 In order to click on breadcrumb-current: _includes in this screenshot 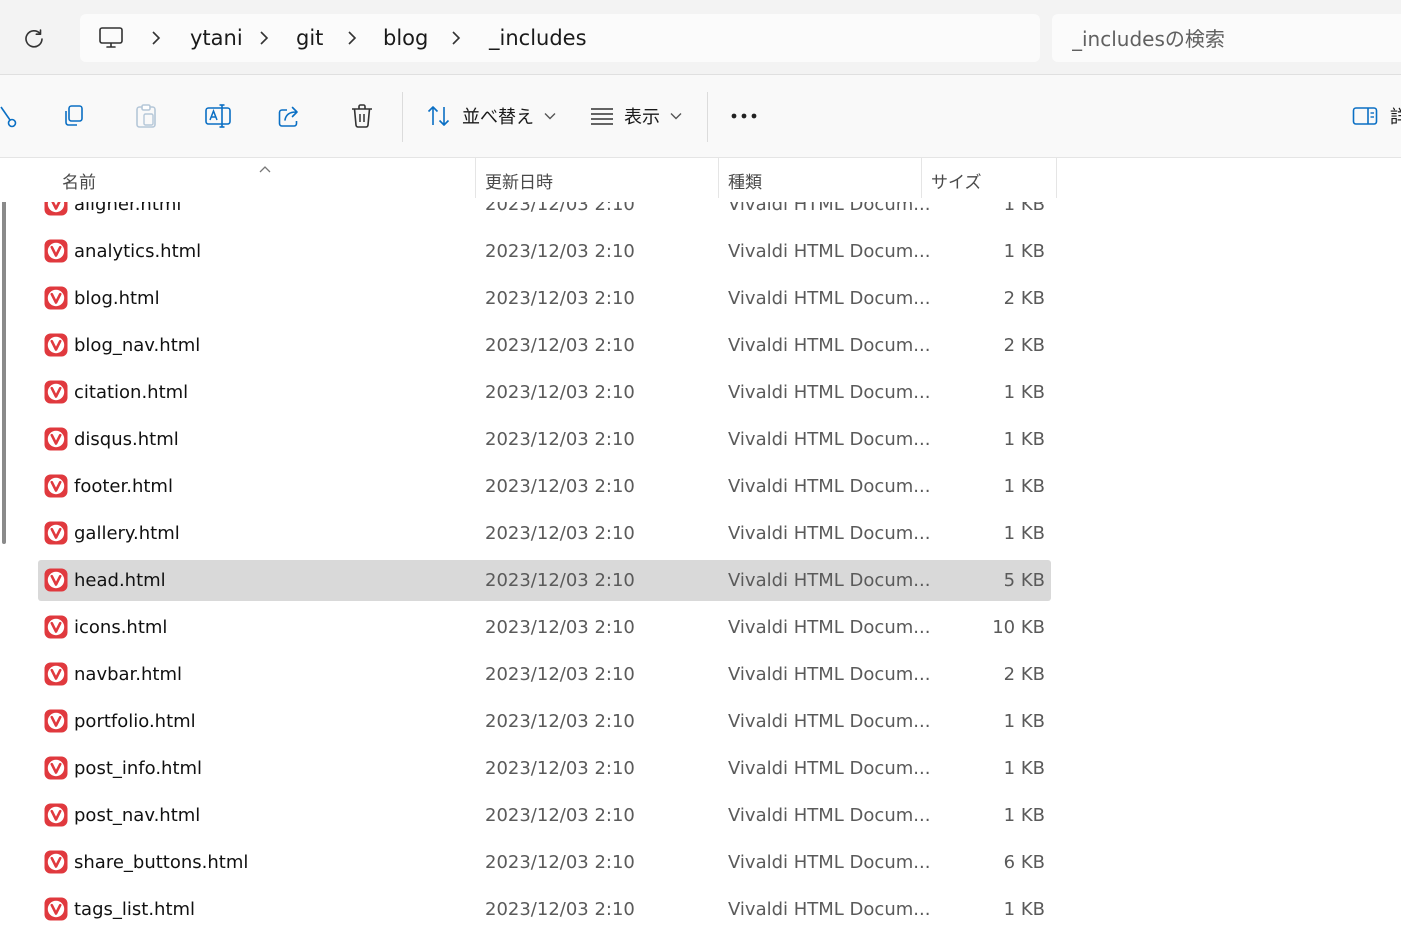, I will do `click(538, 38)`.